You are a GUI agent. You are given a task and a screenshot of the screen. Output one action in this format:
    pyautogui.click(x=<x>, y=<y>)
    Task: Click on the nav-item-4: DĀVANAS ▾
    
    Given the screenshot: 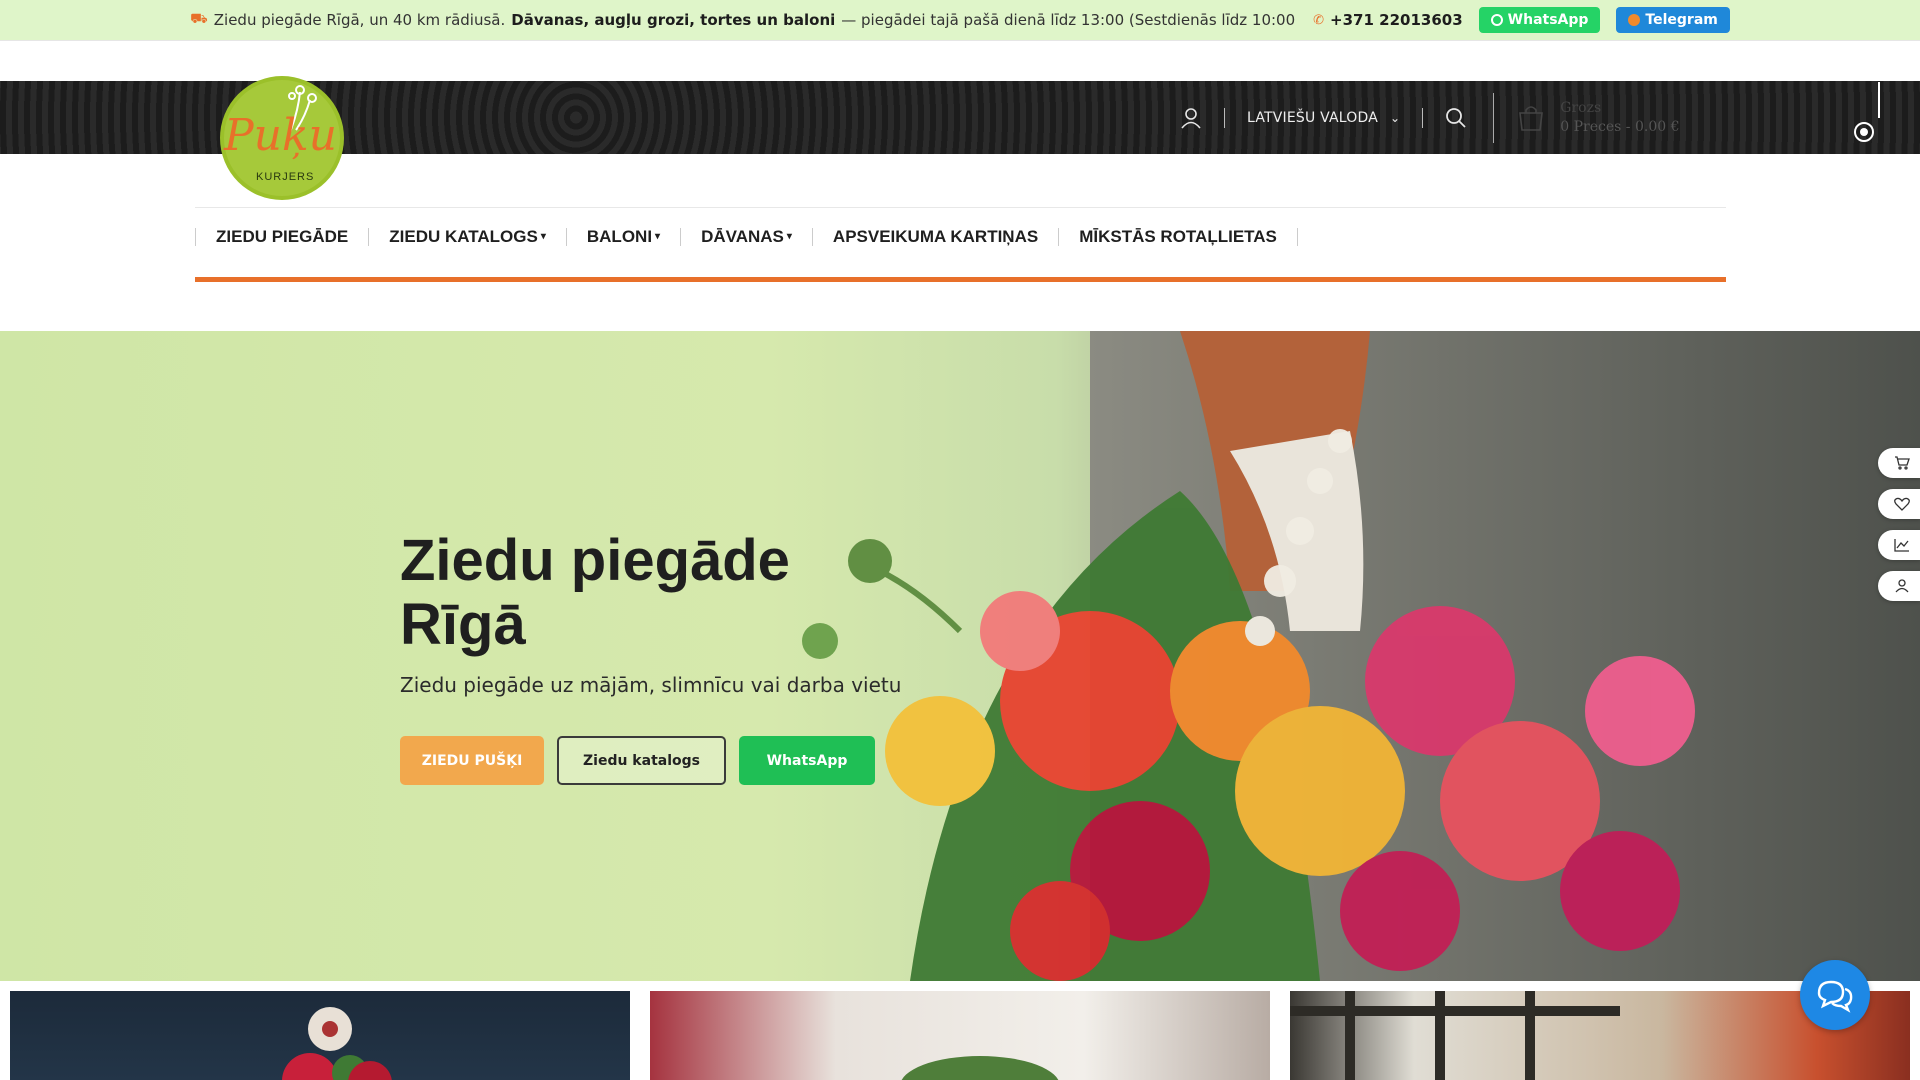 What is the action you would take?
    pyautogui.click(x=746, y=236)
    